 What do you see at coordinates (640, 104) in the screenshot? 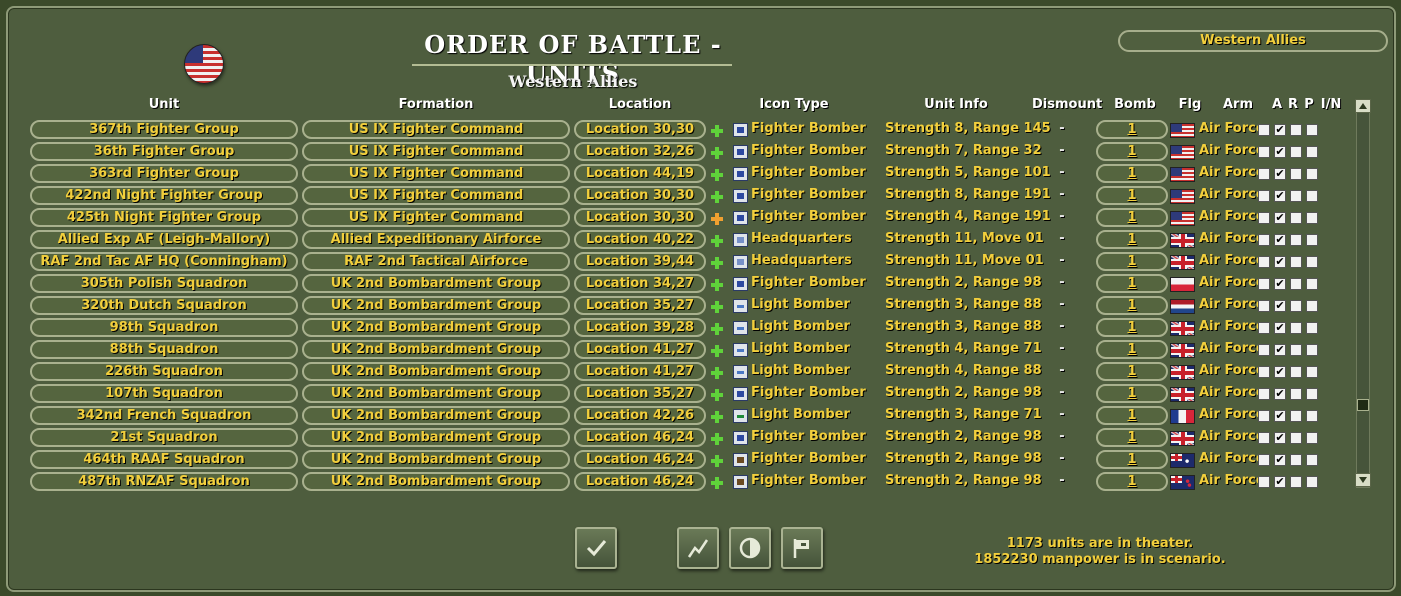
I see `col-header-location: Location` at bounding box center [640, 104].